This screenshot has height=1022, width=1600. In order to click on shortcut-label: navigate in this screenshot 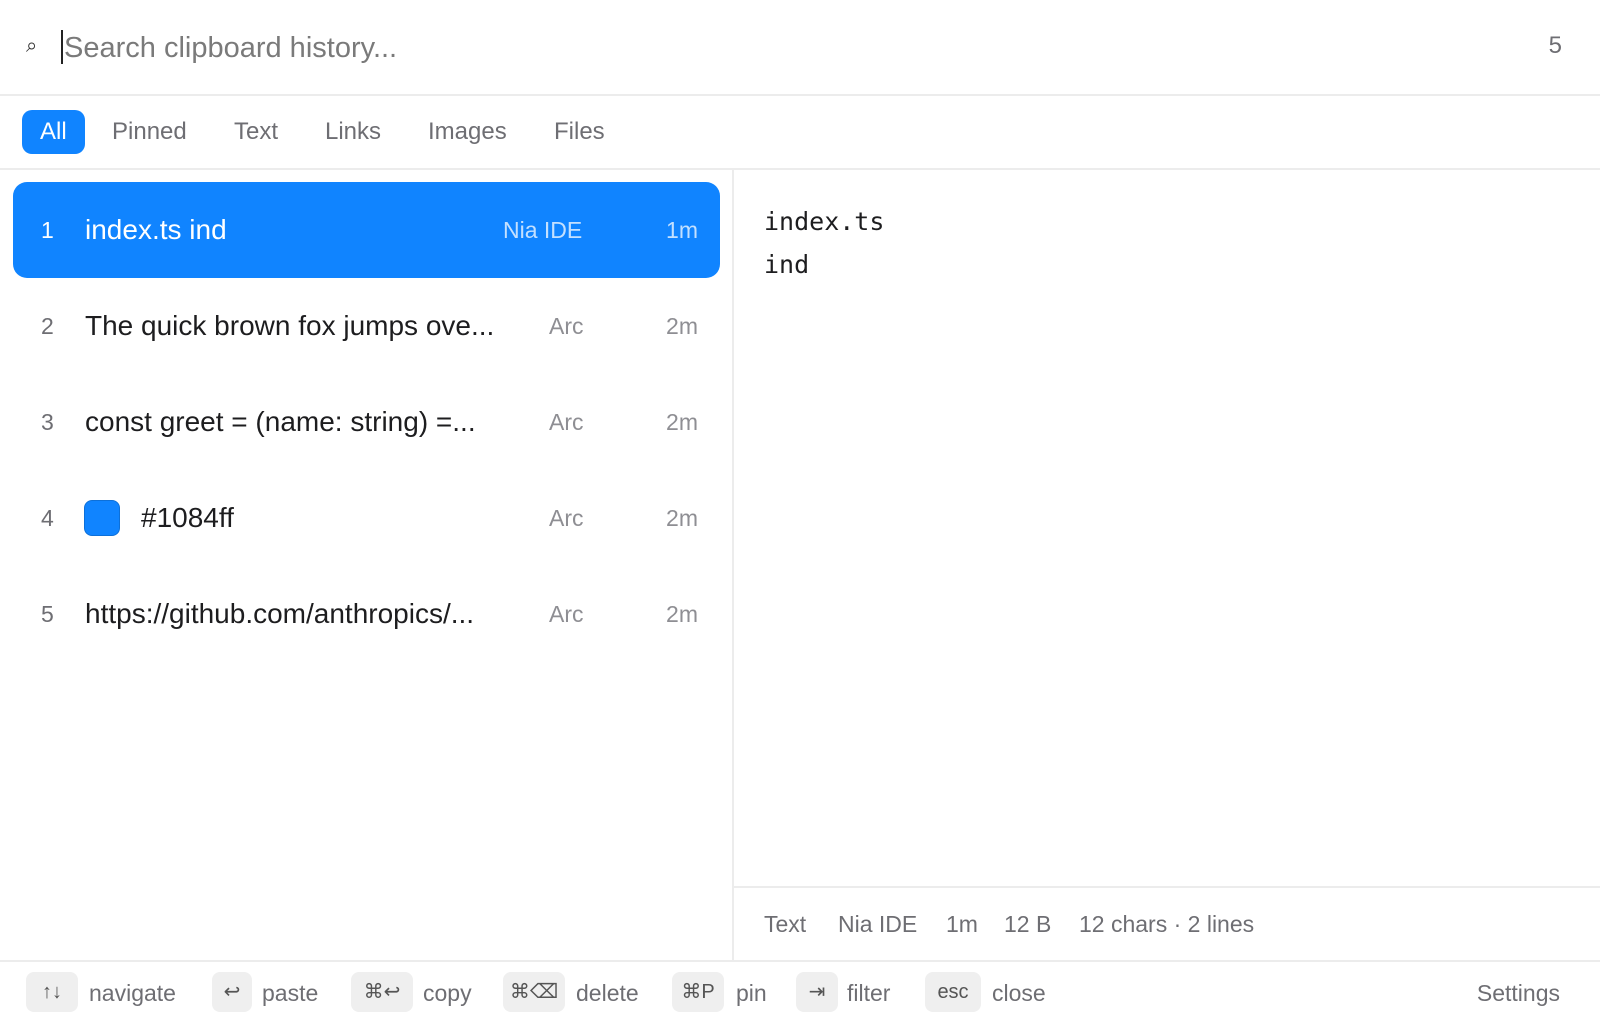, I will do `click(132, 993)`.